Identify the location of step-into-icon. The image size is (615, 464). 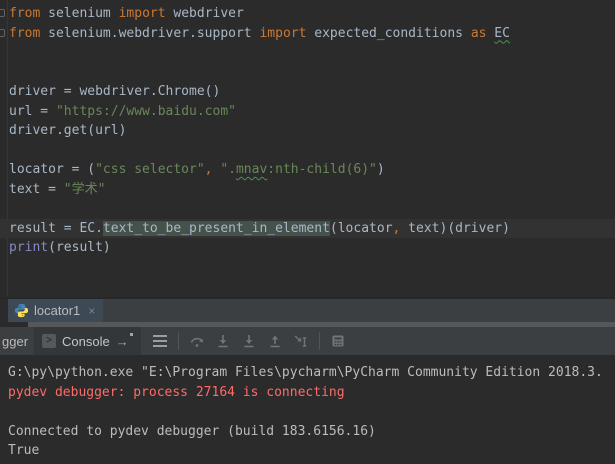
(223, 341).